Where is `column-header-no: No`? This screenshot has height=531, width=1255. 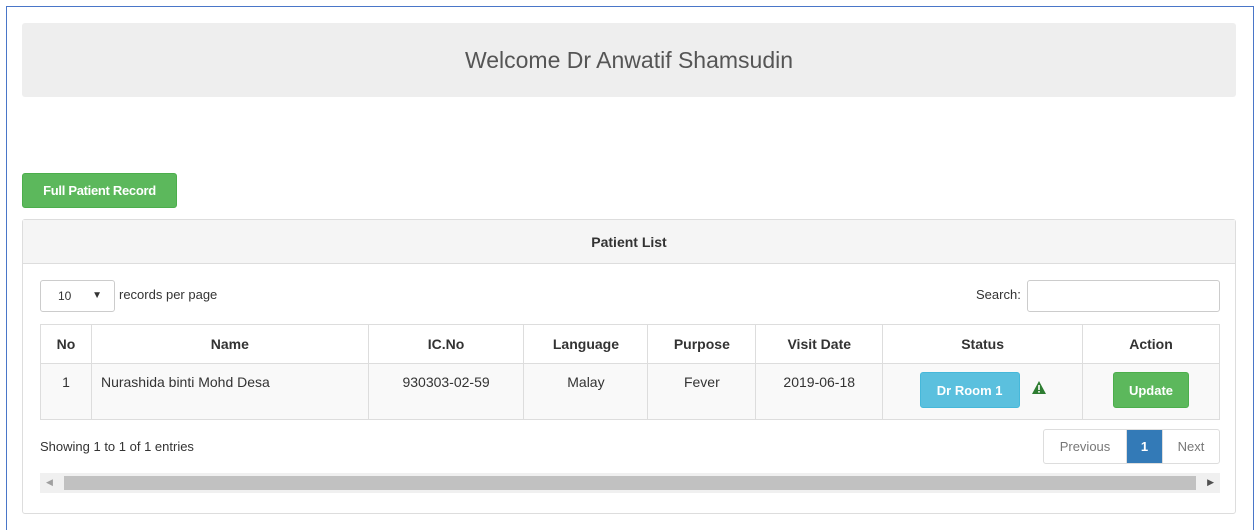
column-header-no: No is located at coordinates (66, 344).